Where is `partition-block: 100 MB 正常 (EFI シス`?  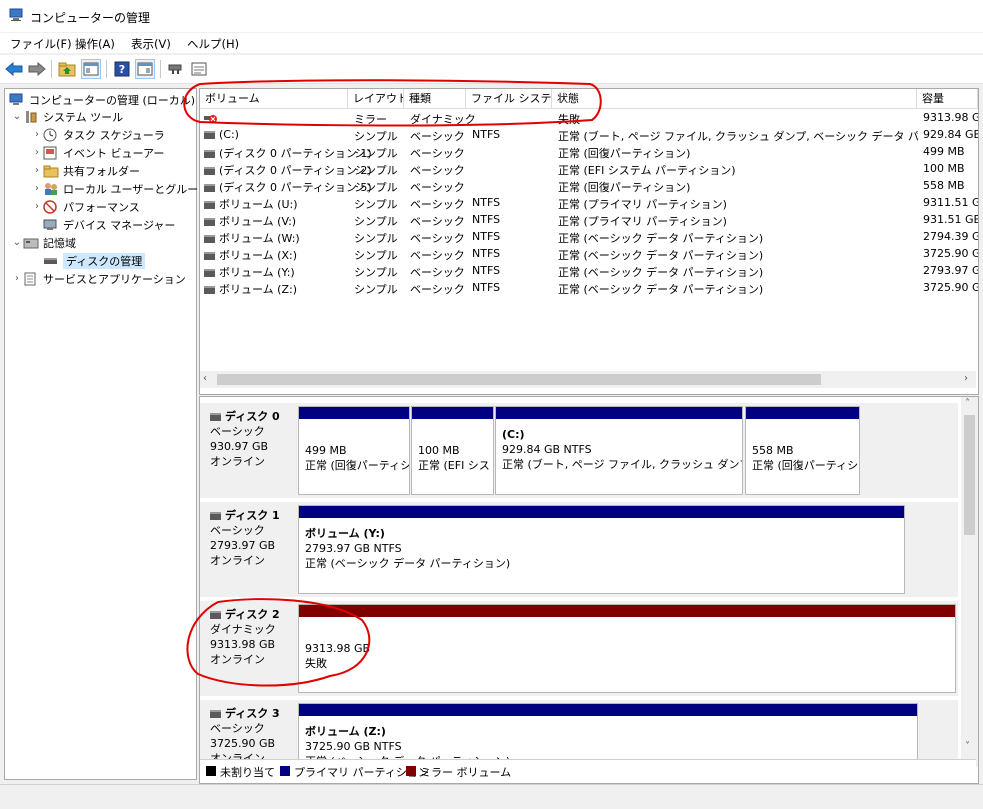 partition-block: 100 MB 正常 (EFI シス is located at coordinates (452, 450).